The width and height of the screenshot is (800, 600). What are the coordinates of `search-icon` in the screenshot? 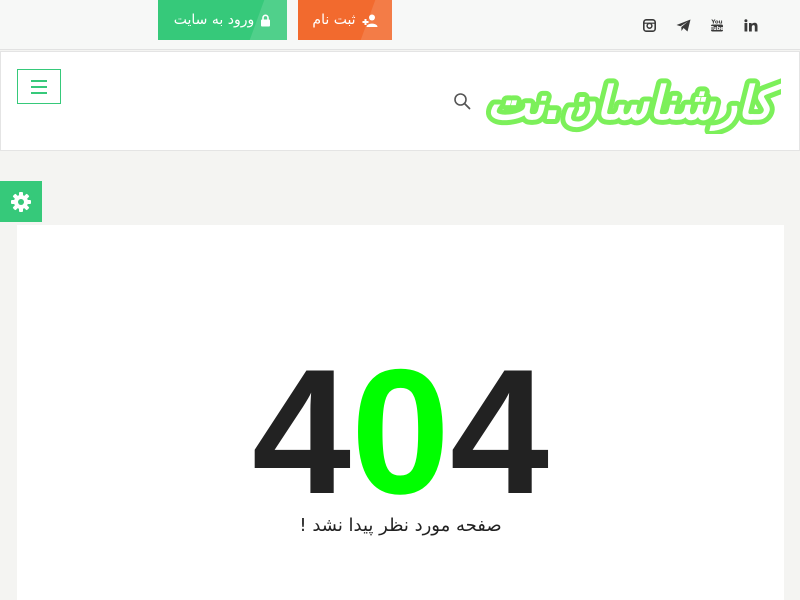 It's located at (462, 101).